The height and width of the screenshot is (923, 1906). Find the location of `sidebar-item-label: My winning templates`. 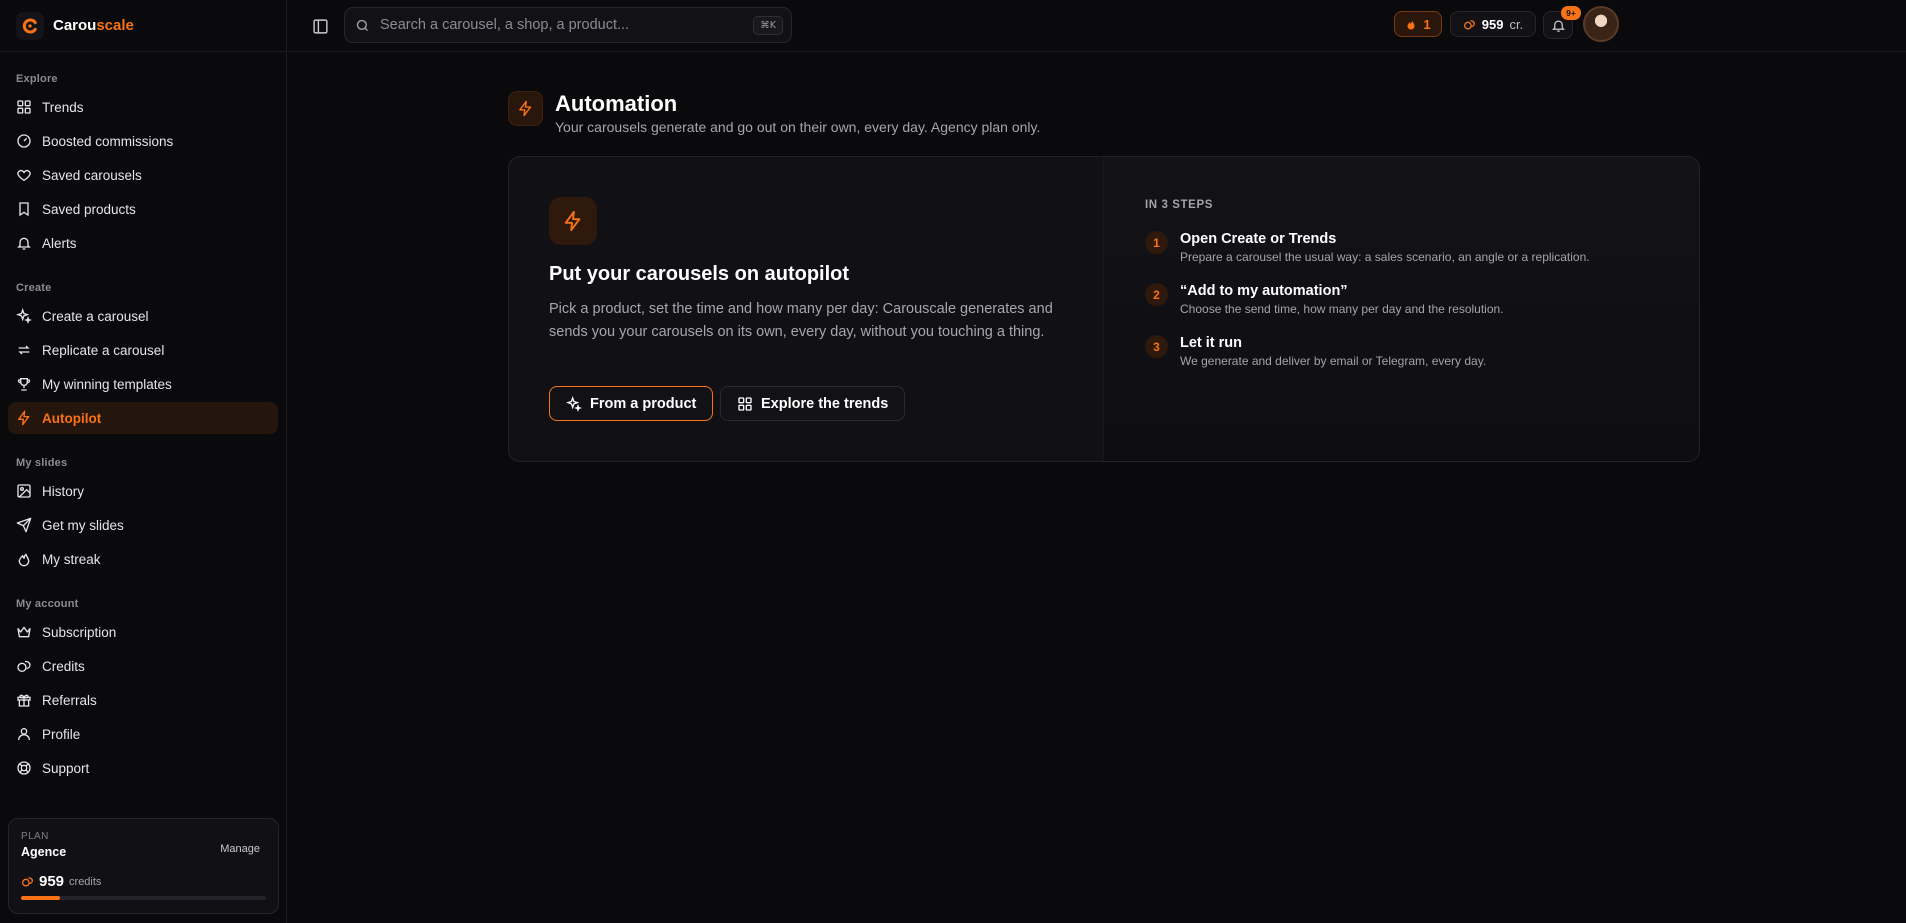

sidebar-item-label: My winning templates is located at coordinates (107, 384).